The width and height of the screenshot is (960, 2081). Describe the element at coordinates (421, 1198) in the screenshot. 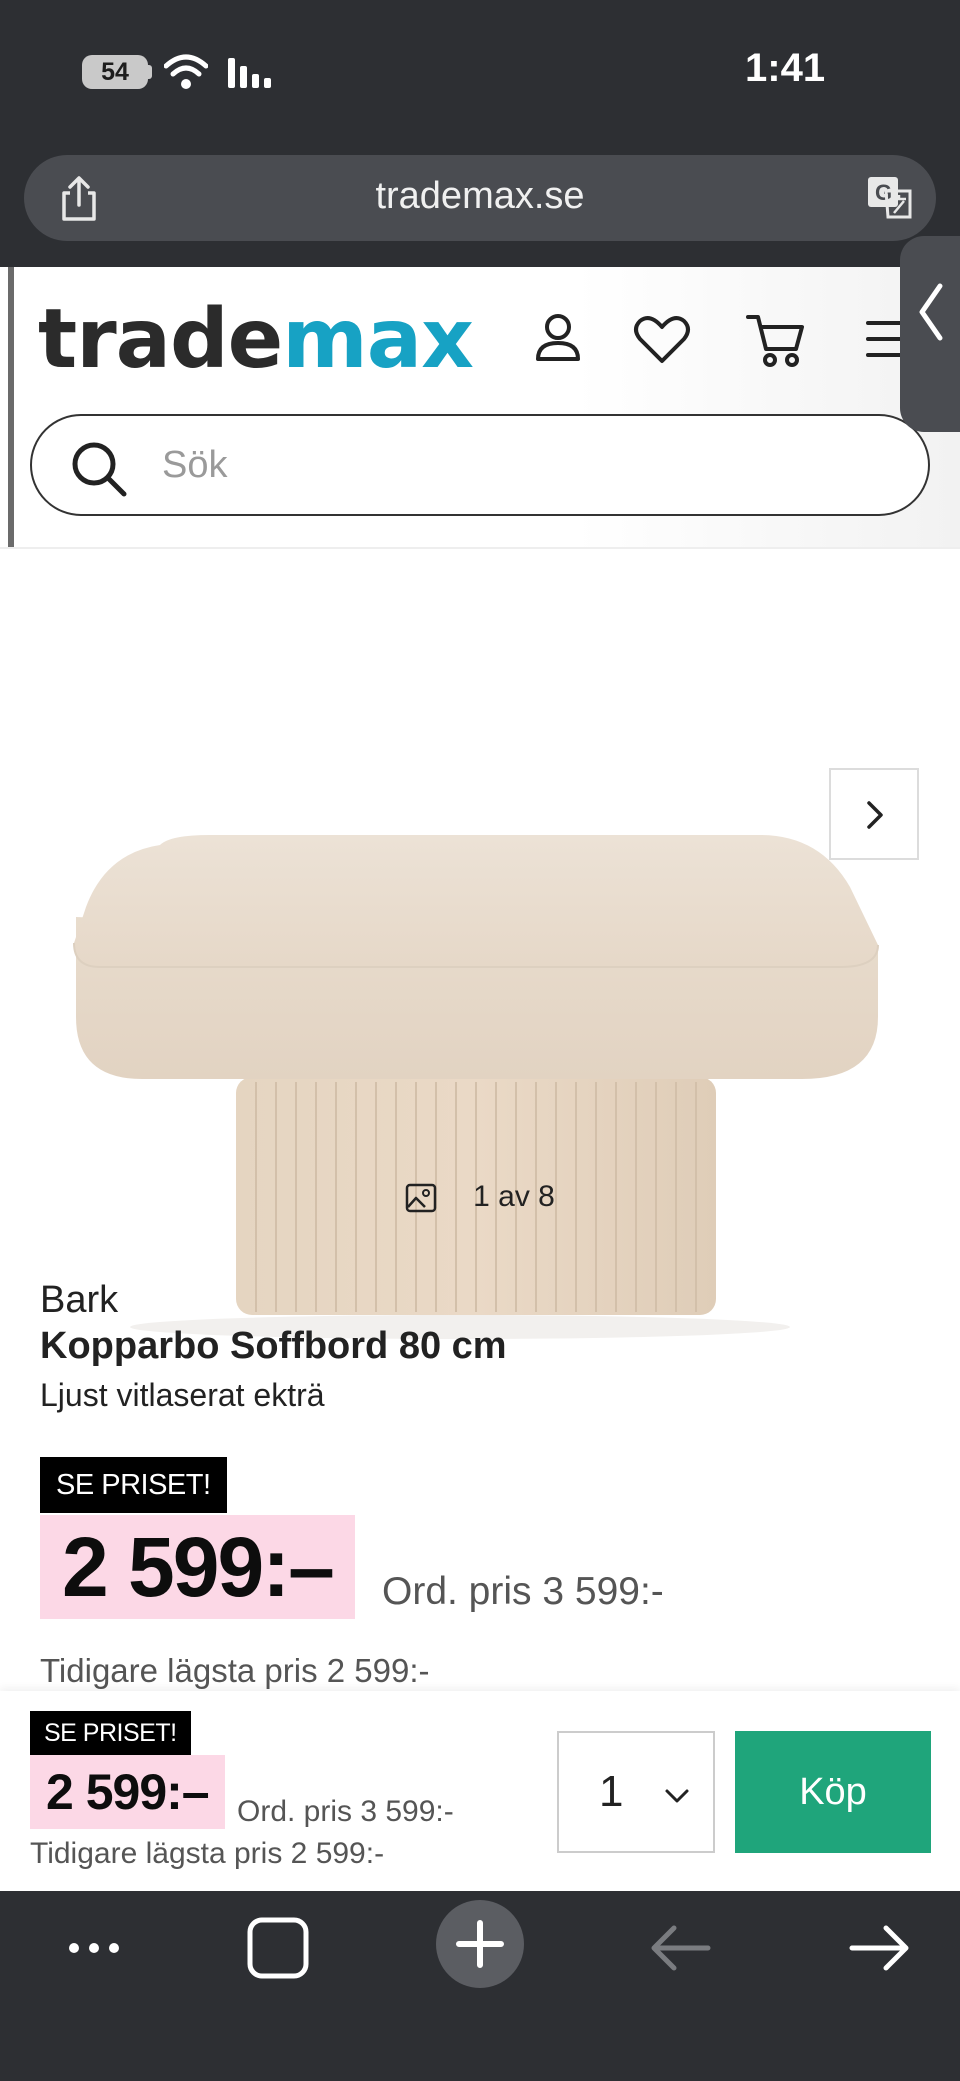

I see `image-gallery-icon` at that location.